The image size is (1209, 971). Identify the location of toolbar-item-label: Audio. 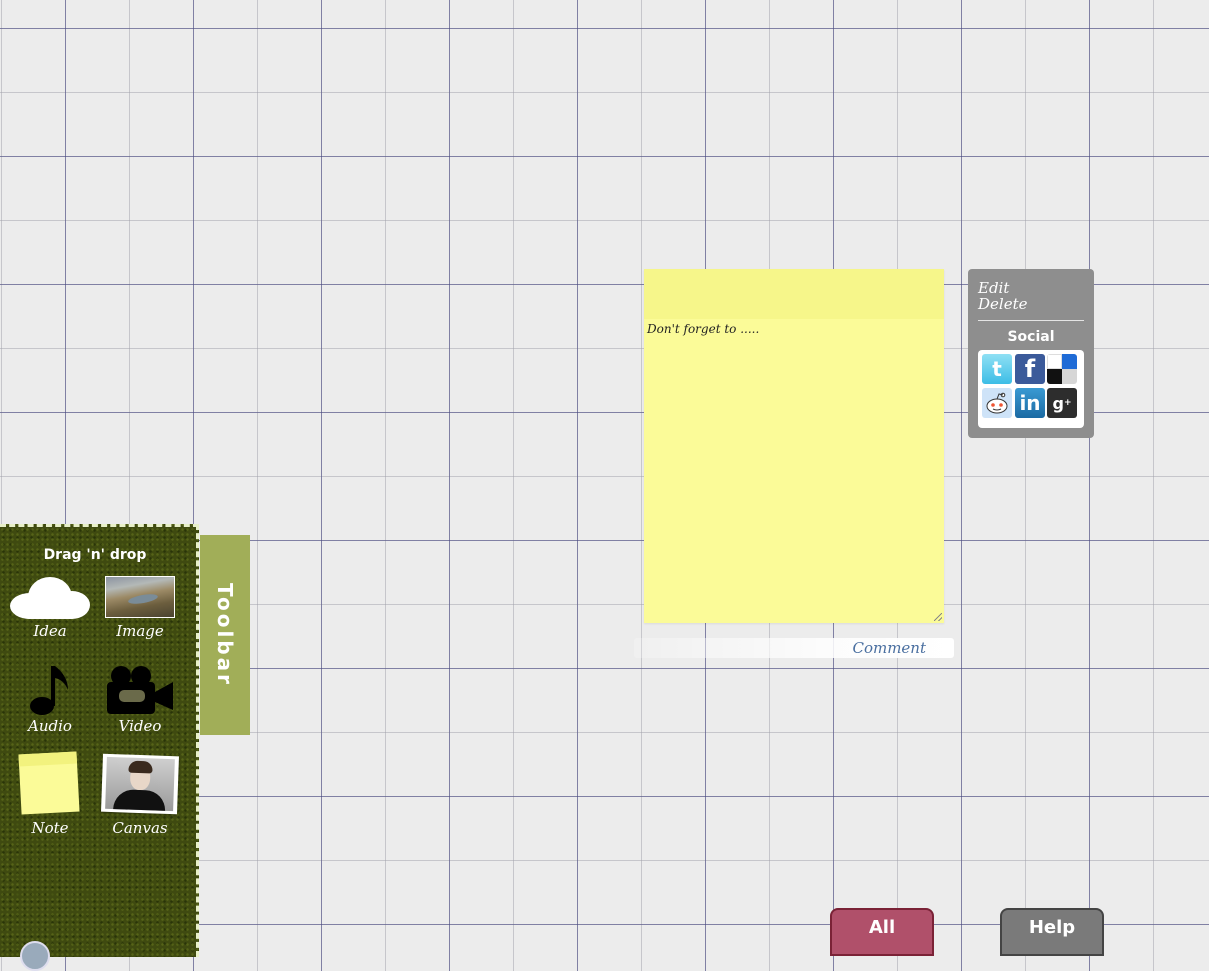
(50, 726).